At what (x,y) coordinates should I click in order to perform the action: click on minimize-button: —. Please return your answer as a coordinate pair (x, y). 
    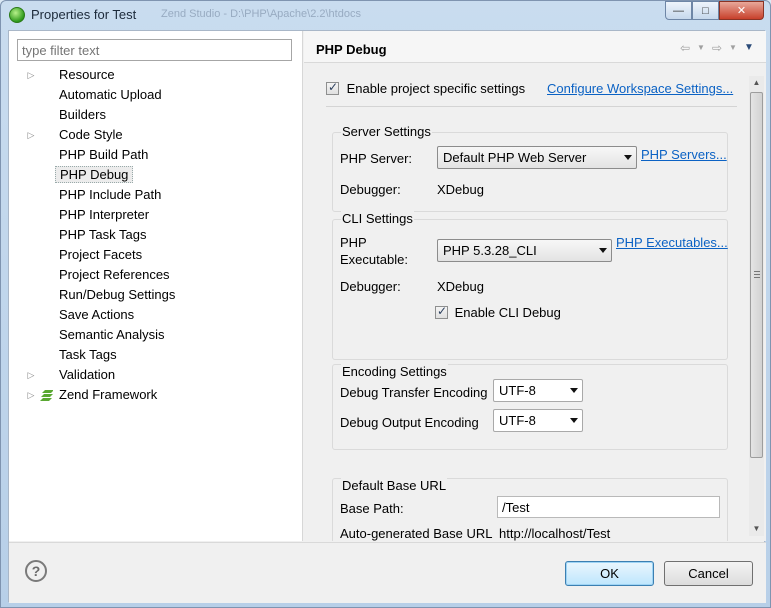
    Looking at the image, I should click on (678, 10).